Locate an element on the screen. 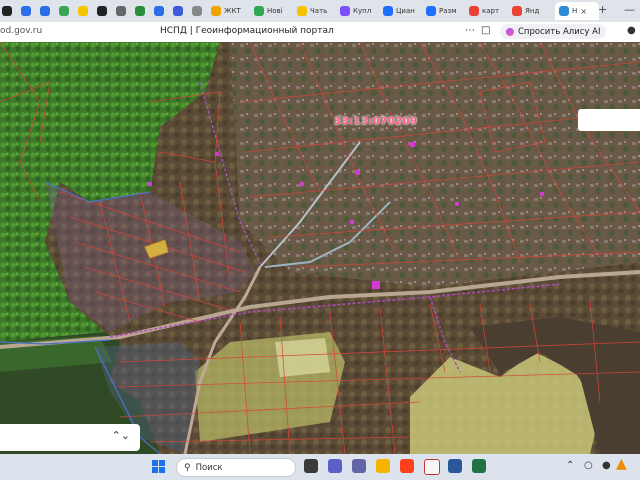 This screenshot has width=640, height=480. mail-icon is located at coordinates (178, 11).